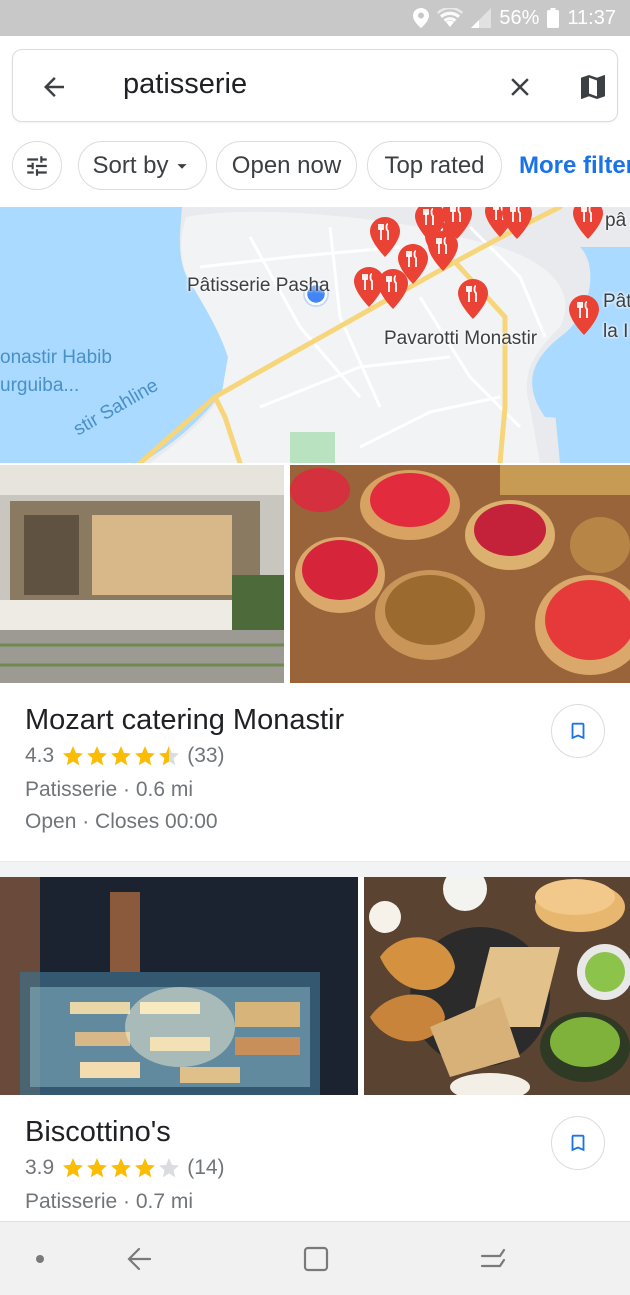 The width and height of the screenshot is (630, 1295). Describe the element at coordinates (169, 1168) in the screenshot. I see `empty-star-icon` at that location.